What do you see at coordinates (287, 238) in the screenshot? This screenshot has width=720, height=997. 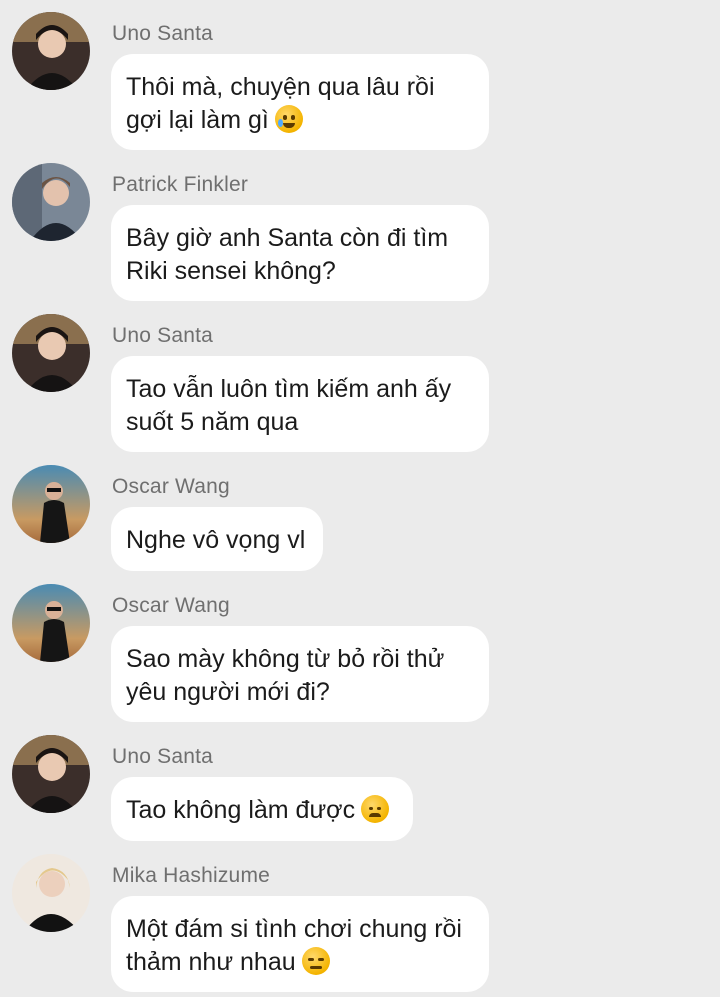 I see `message-text-line: Bây giờ anh Santa còn đi tìm` at bounding box center [287, 238].